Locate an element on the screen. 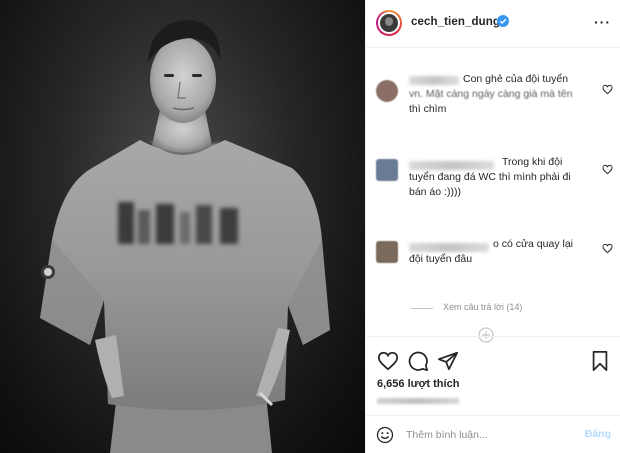 The image size is (620, 453). heart-icon is located at coordinates (388, 361).